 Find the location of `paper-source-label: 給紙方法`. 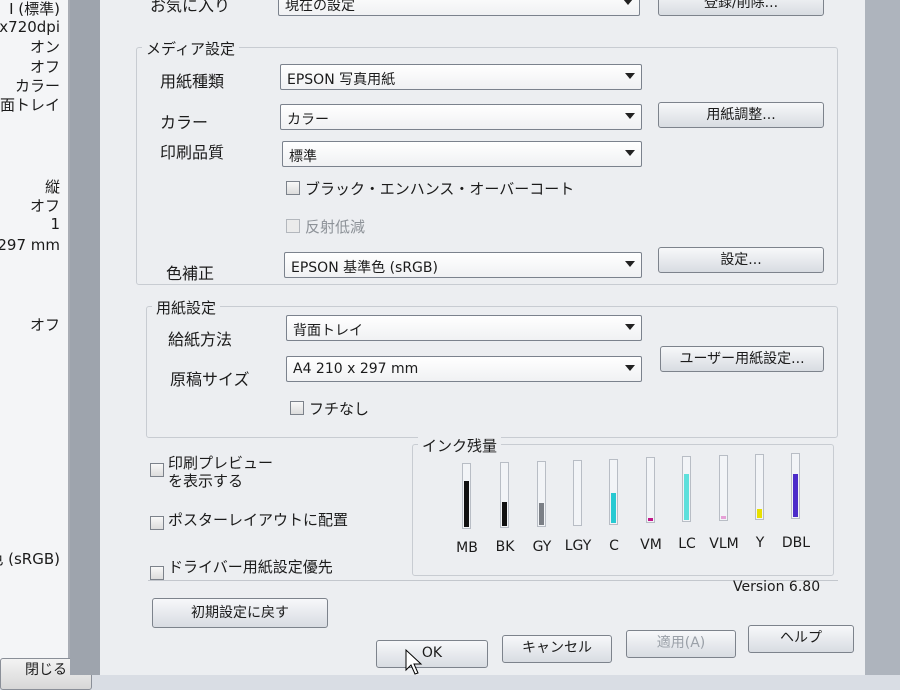

paper-source-label: 給紙方法 is located at coordinates (200, 339).